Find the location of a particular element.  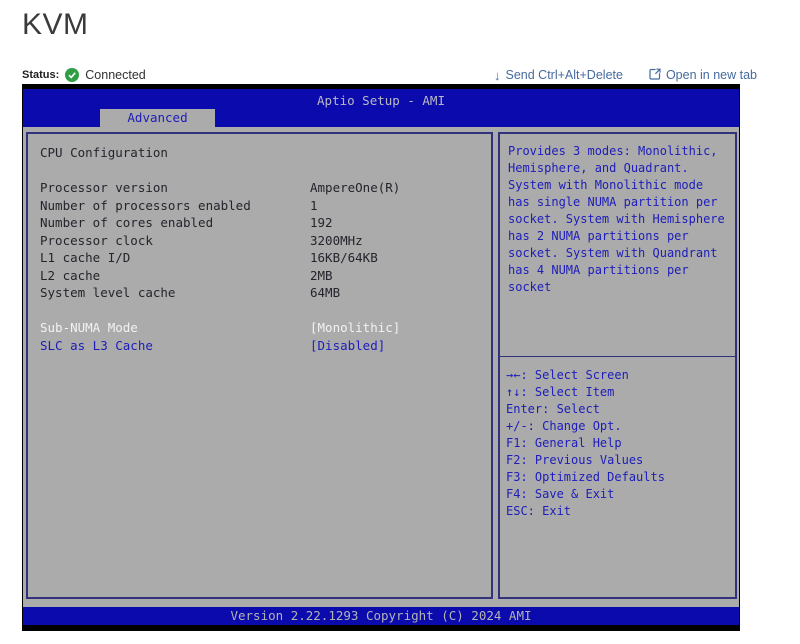

kvm-actions: ↓ Send Ctrl+Alt+Delete Open in new tab is located at coordinates (625, 75).